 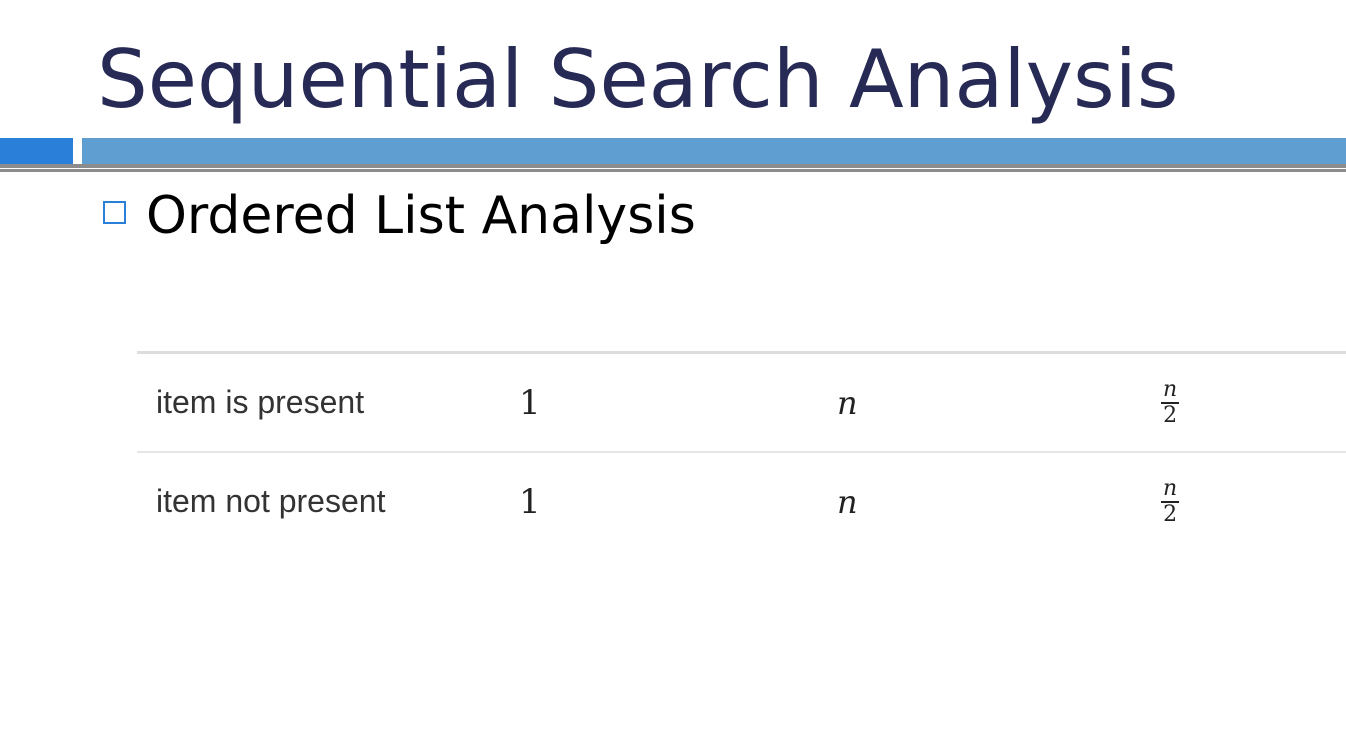 I want to click on square-bullet-icon, so click(x=114, y=212).